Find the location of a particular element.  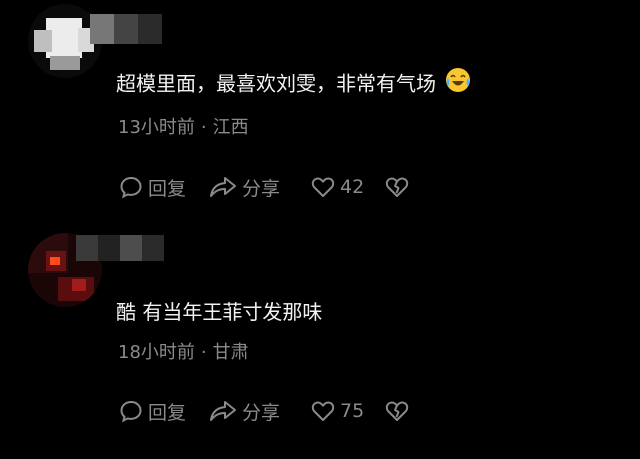

comment-meta: 13小时前 · 江西 is located at coordinates (183, 128).